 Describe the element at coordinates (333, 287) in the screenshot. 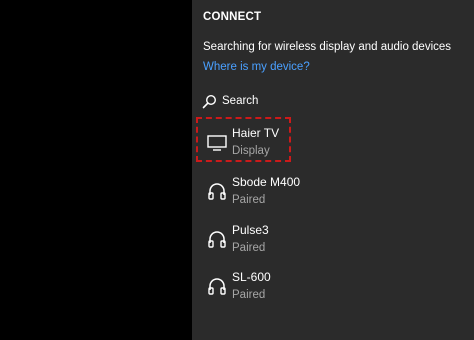

I see `device-item-sl-600: SL-600 Paired` at that location.